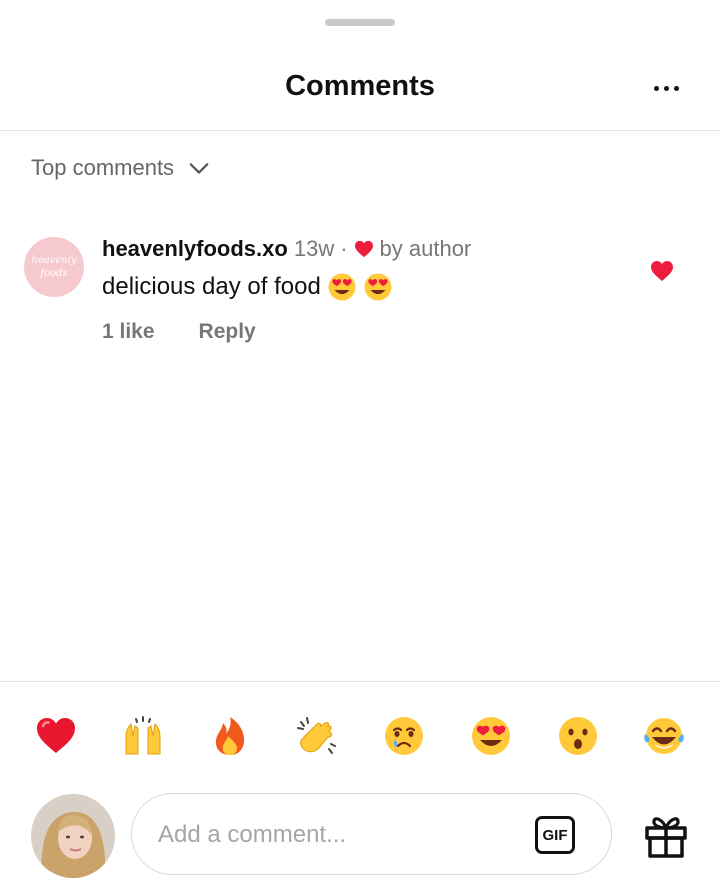 The width and height of the screenshot is (720, 892). I want to click on reply-button: Reply, so click(227, 332).